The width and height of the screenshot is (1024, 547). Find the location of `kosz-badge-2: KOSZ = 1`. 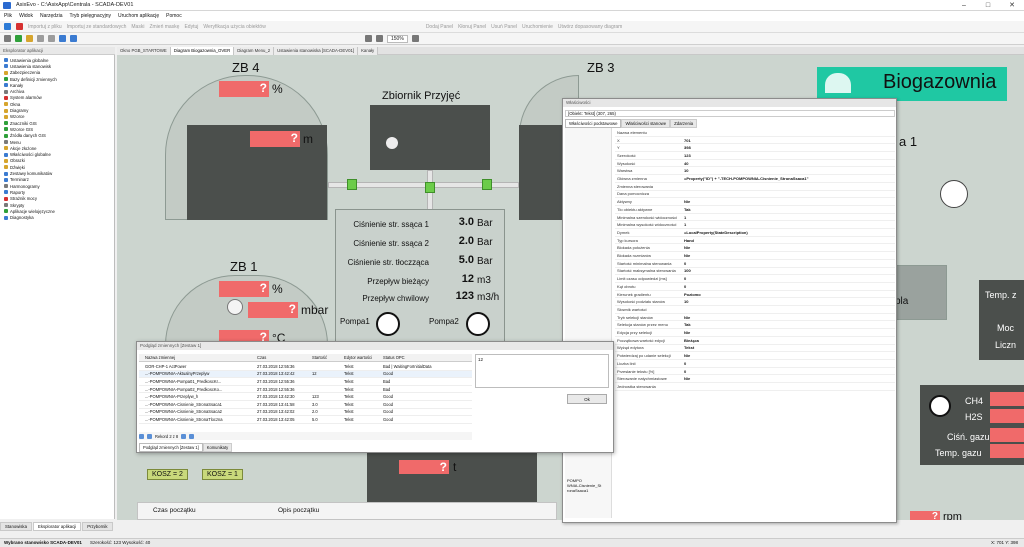

kosz-badge-2: KOSZ = 1 is located at coordinates (222, 474).